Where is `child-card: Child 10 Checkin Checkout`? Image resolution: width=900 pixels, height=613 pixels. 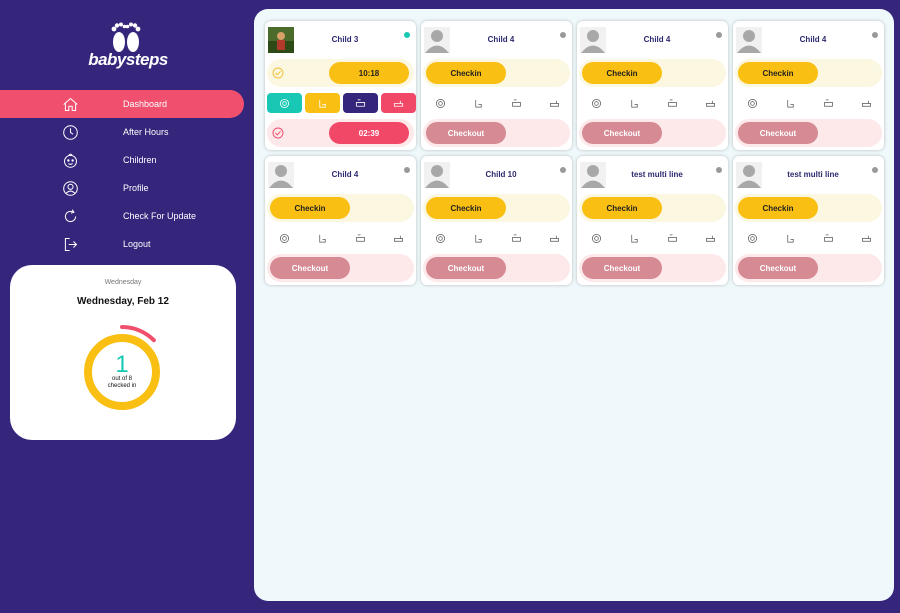 child-card: Child 10 Checkin Checkout is located at coordinates (496, 220).